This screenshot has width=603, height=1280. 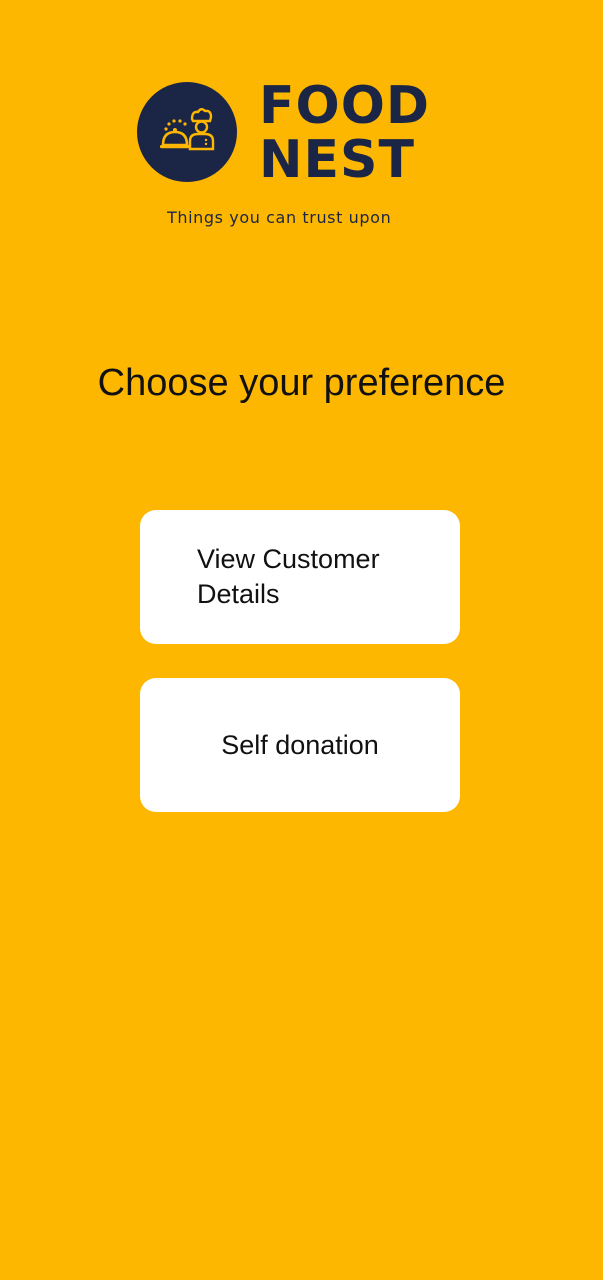 I want to click on brand-tagline: Things you can trust upon, so click(x=279, y=217).